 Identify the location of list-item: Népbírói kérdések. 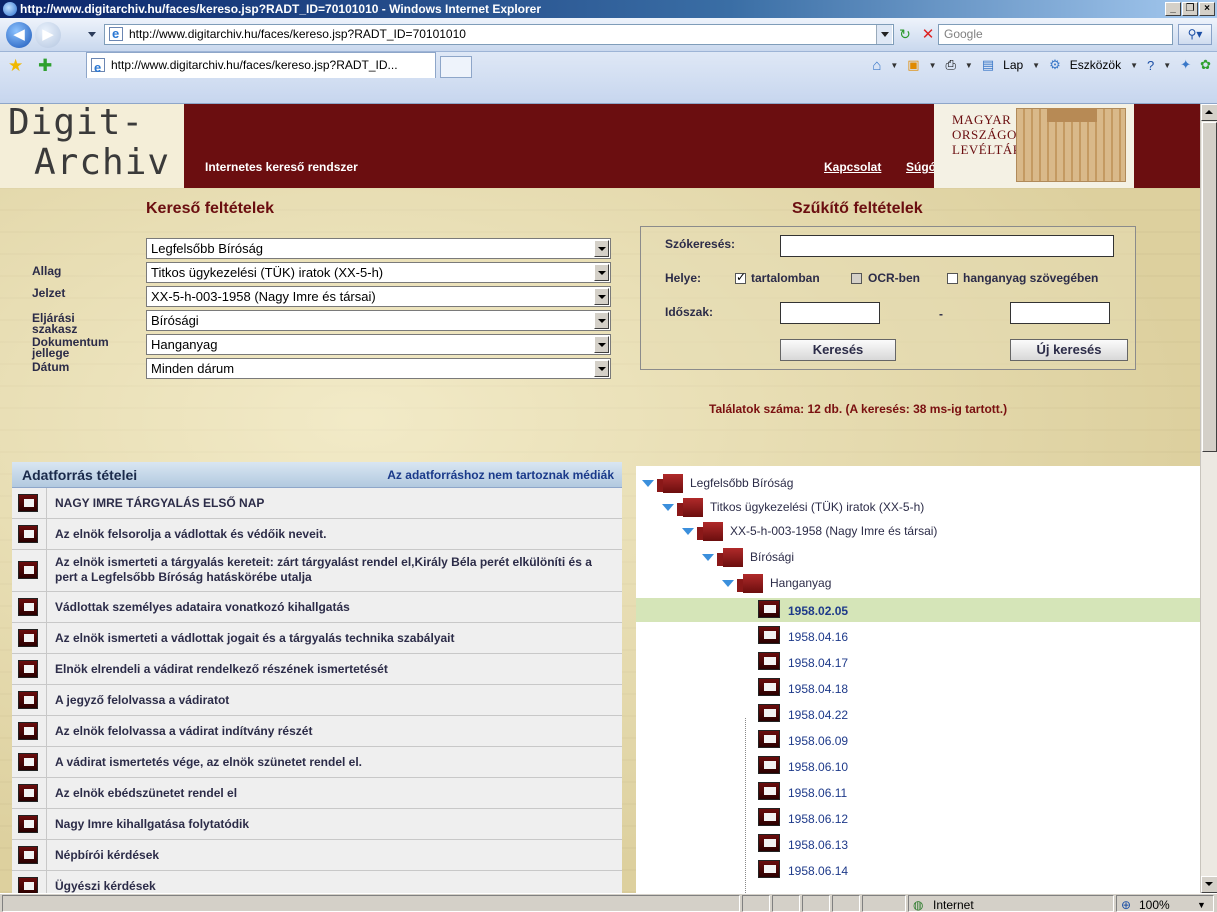
(317, 855).